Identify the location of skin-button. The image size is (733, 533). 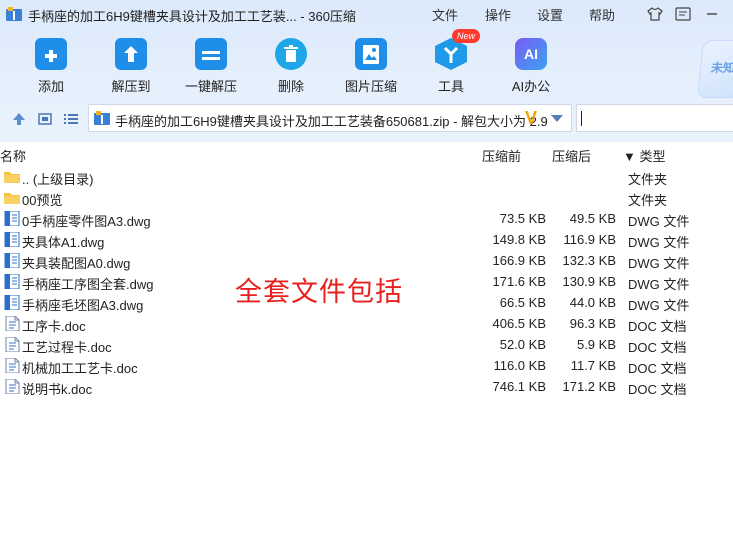
(655, 14).